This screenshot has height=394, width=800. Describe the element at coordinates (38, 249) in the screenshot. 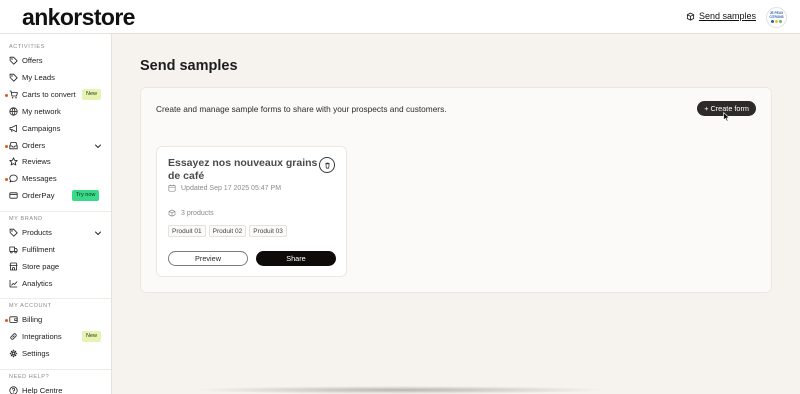

I see `sidebar-item-label: Fulfilment` at that location.